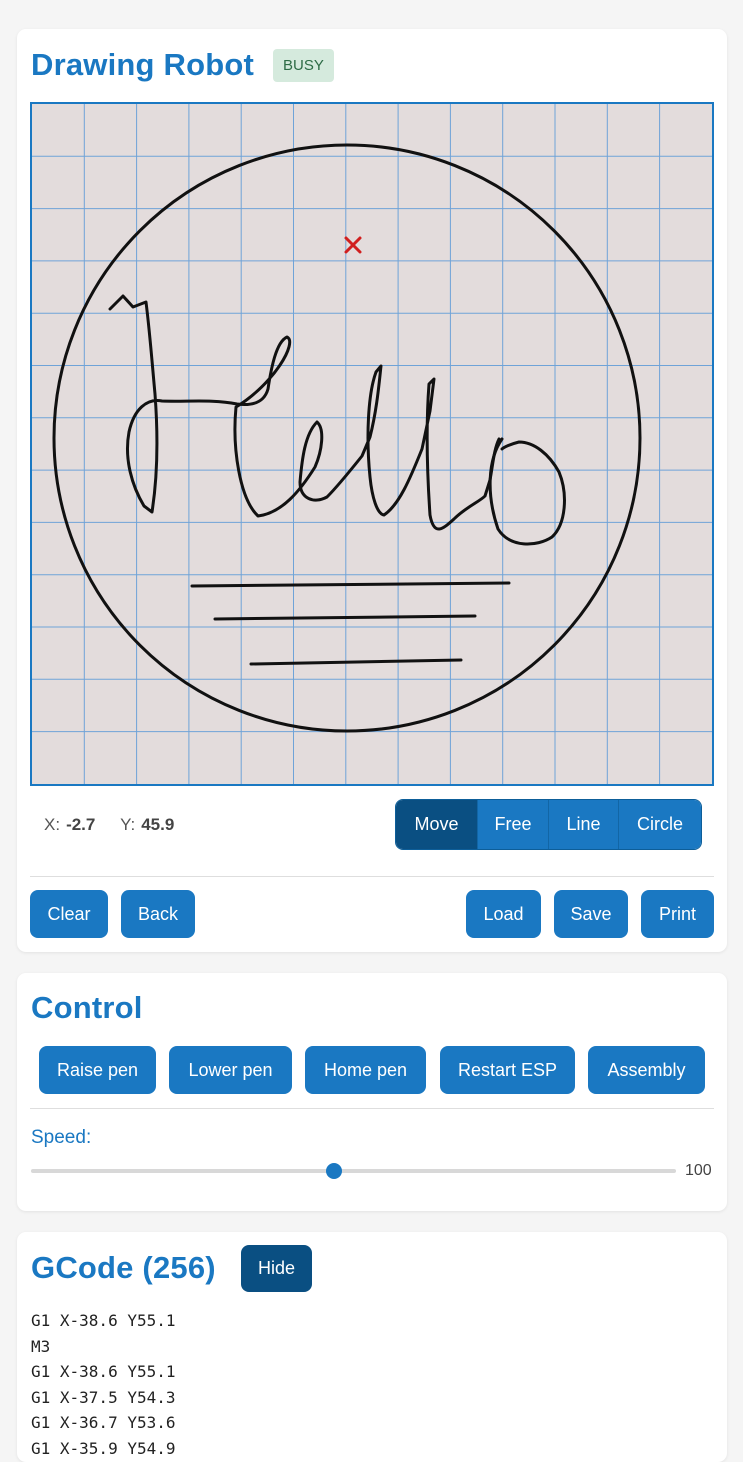 This screenshot has width=743, height=1462. Describe the element at coordinates (353, 245) in the screenshot. I see `pen-position-marker-icon` at that location.